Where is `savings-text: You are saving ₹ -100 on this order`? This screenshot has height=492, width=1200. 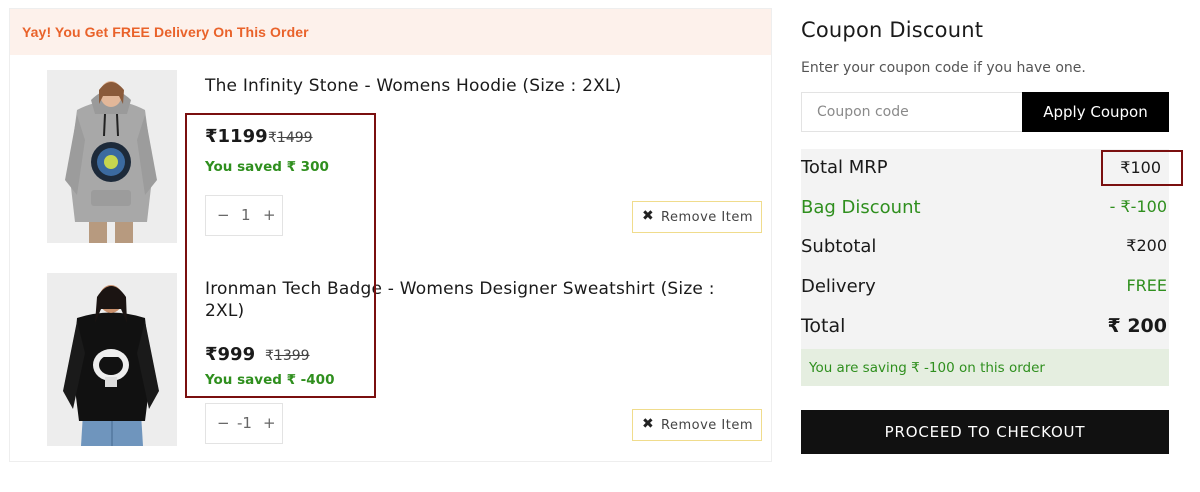
savings-text: You are saving ₹ -100 on this order is located at coordinates (927, 368).